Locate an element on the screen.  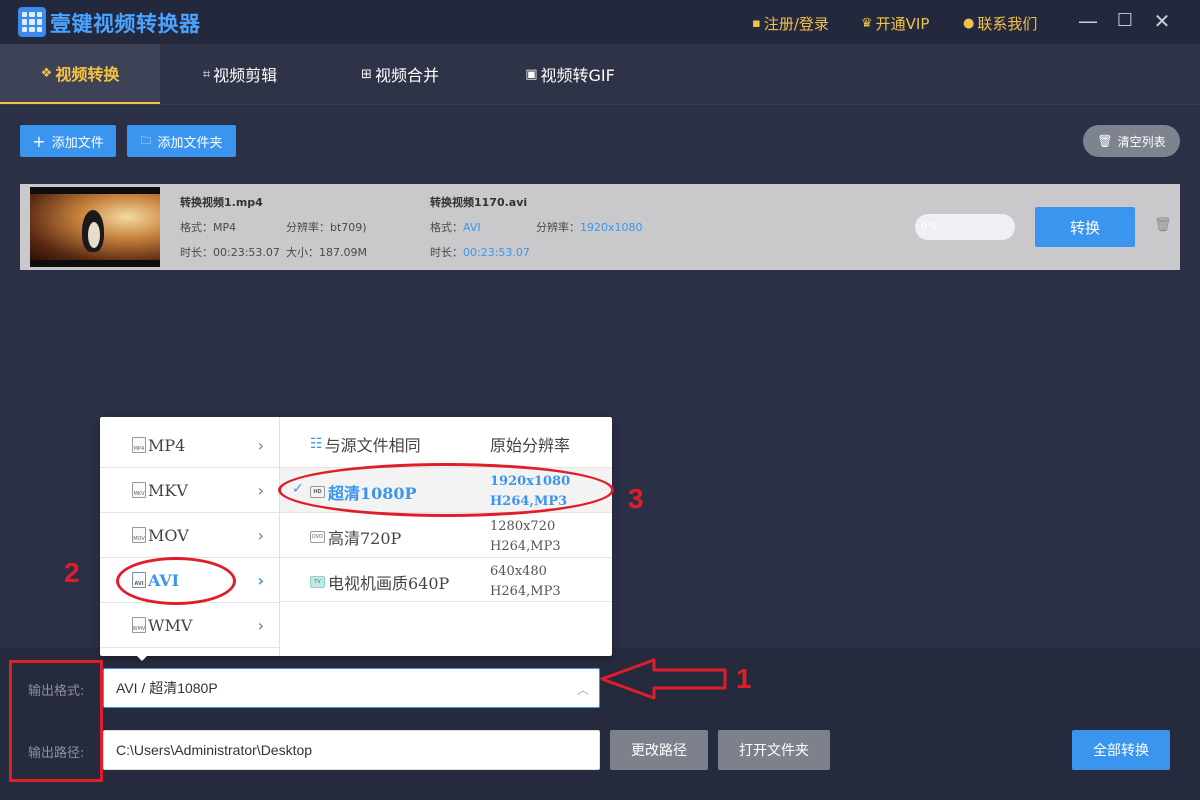
chevron-up-icon: ︿ is located at coordinates (582, 690).